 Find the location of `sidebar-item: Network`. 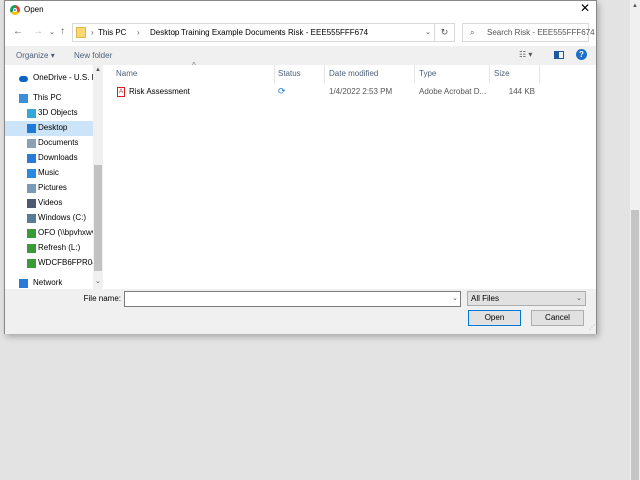

sidebar-item: Network is located at coordinates (49, 282).